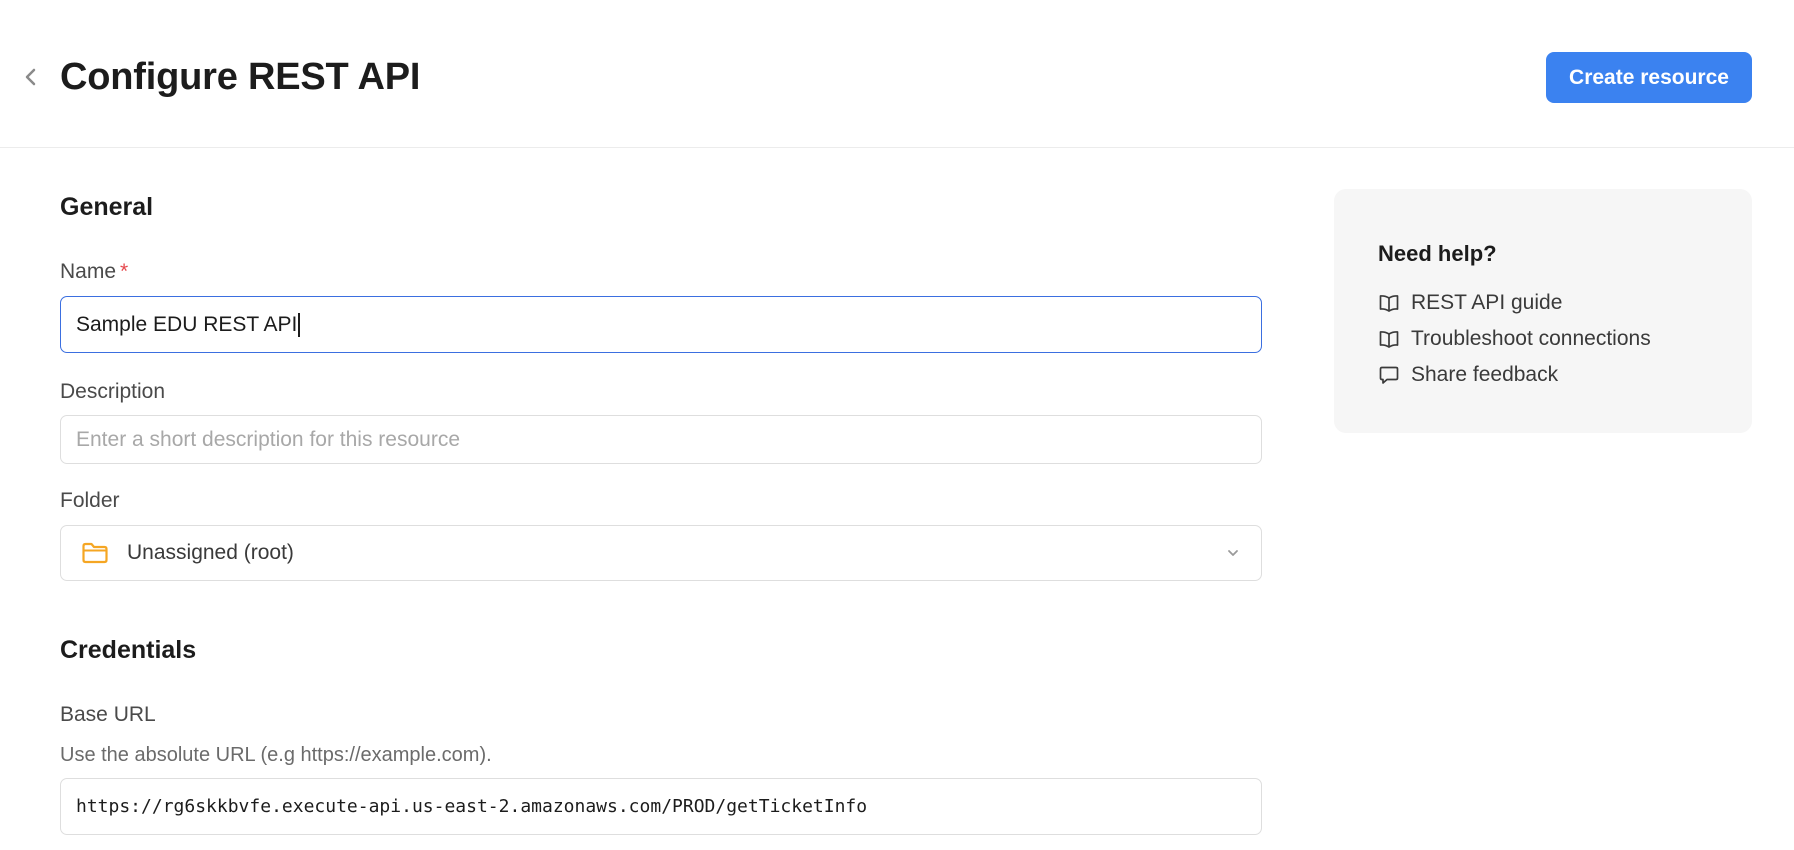  I want to click on chevron-down-icon, so click(1233, 553).